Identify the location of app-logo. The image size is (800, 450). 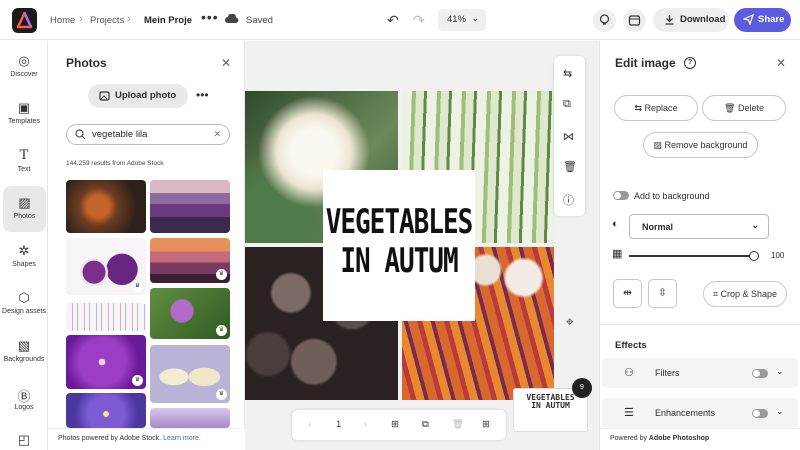
(24, 20).